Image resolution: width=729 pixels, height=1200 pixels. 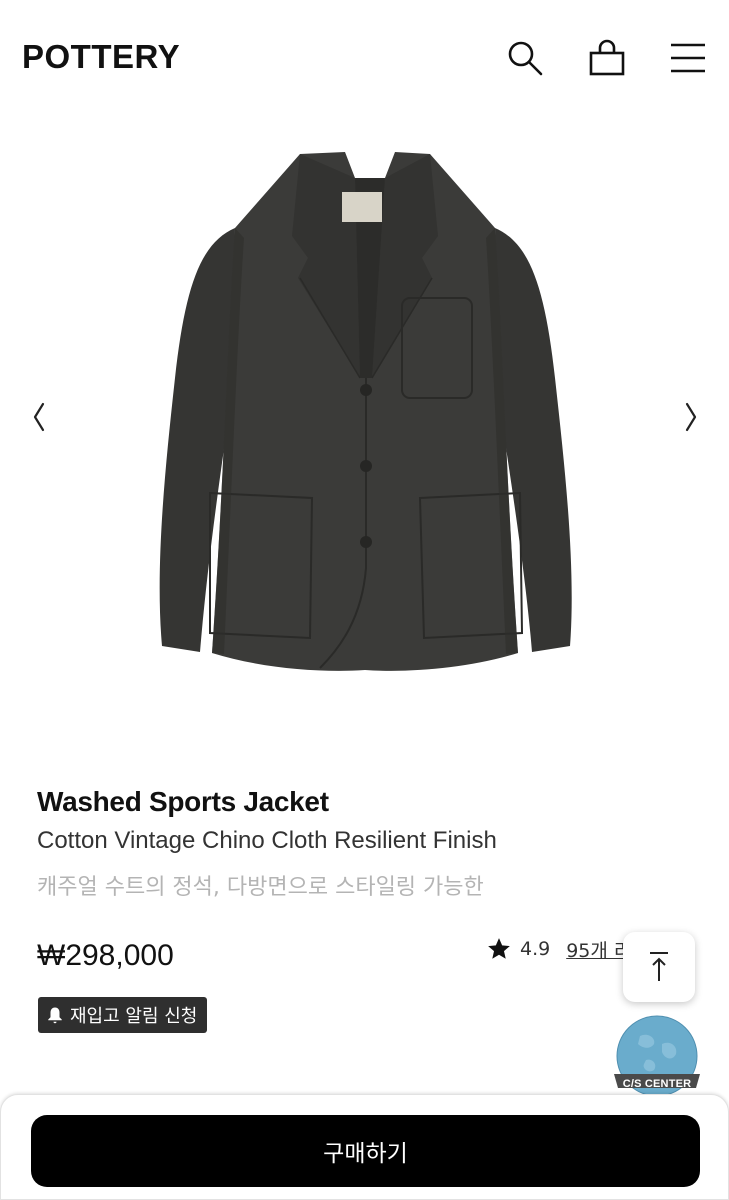 What do you see at coordinates (365, 1151) in the screenshot?
I see `buy-button: 구매하기` at bounding box center [365, 1151].